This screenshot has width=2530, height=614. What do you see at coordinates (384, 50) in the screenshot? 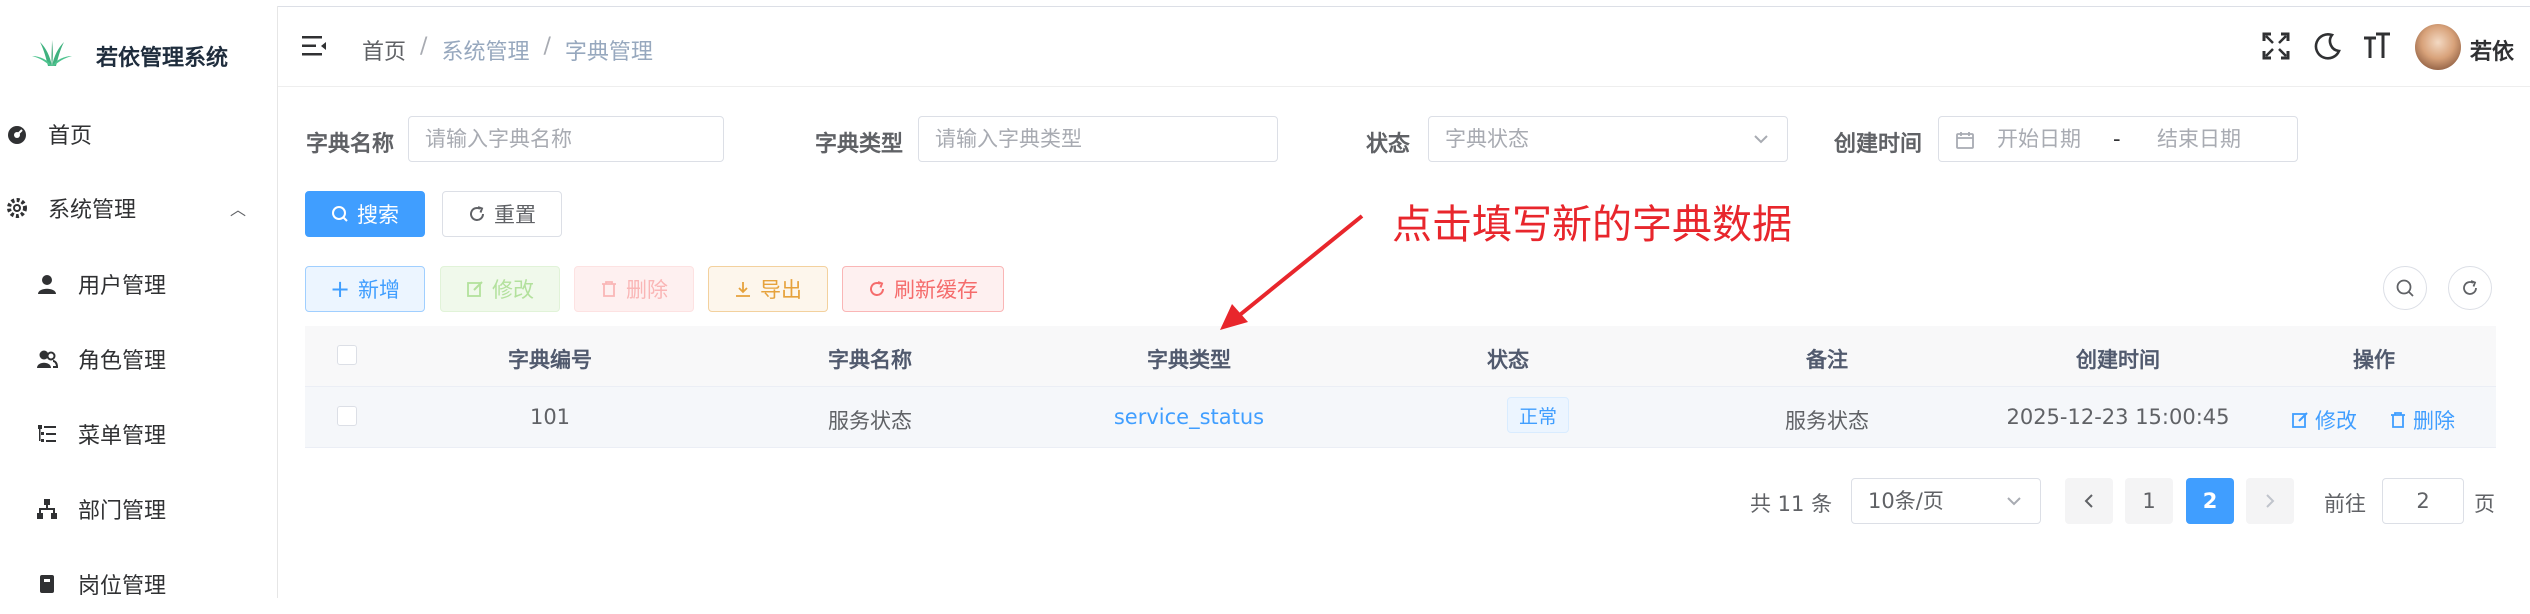
I see `breadcrumb-home: 首页` at bounding box center [384, 50].